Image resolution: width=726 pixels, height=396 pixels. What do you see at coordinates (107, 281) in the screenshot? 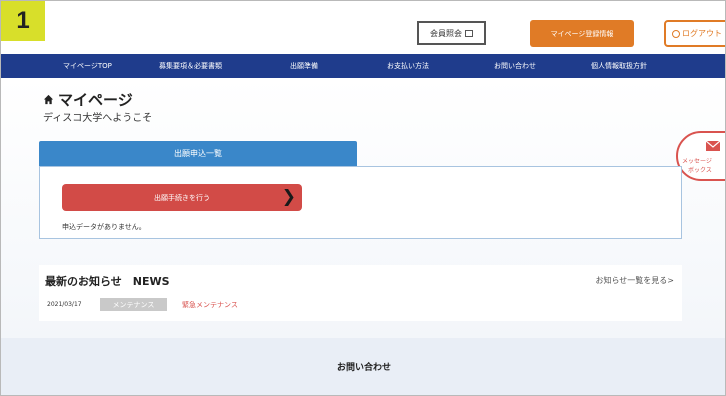
I see `news-heading: 最新のお知らせ NEWS` at bounding box center [107, 281].